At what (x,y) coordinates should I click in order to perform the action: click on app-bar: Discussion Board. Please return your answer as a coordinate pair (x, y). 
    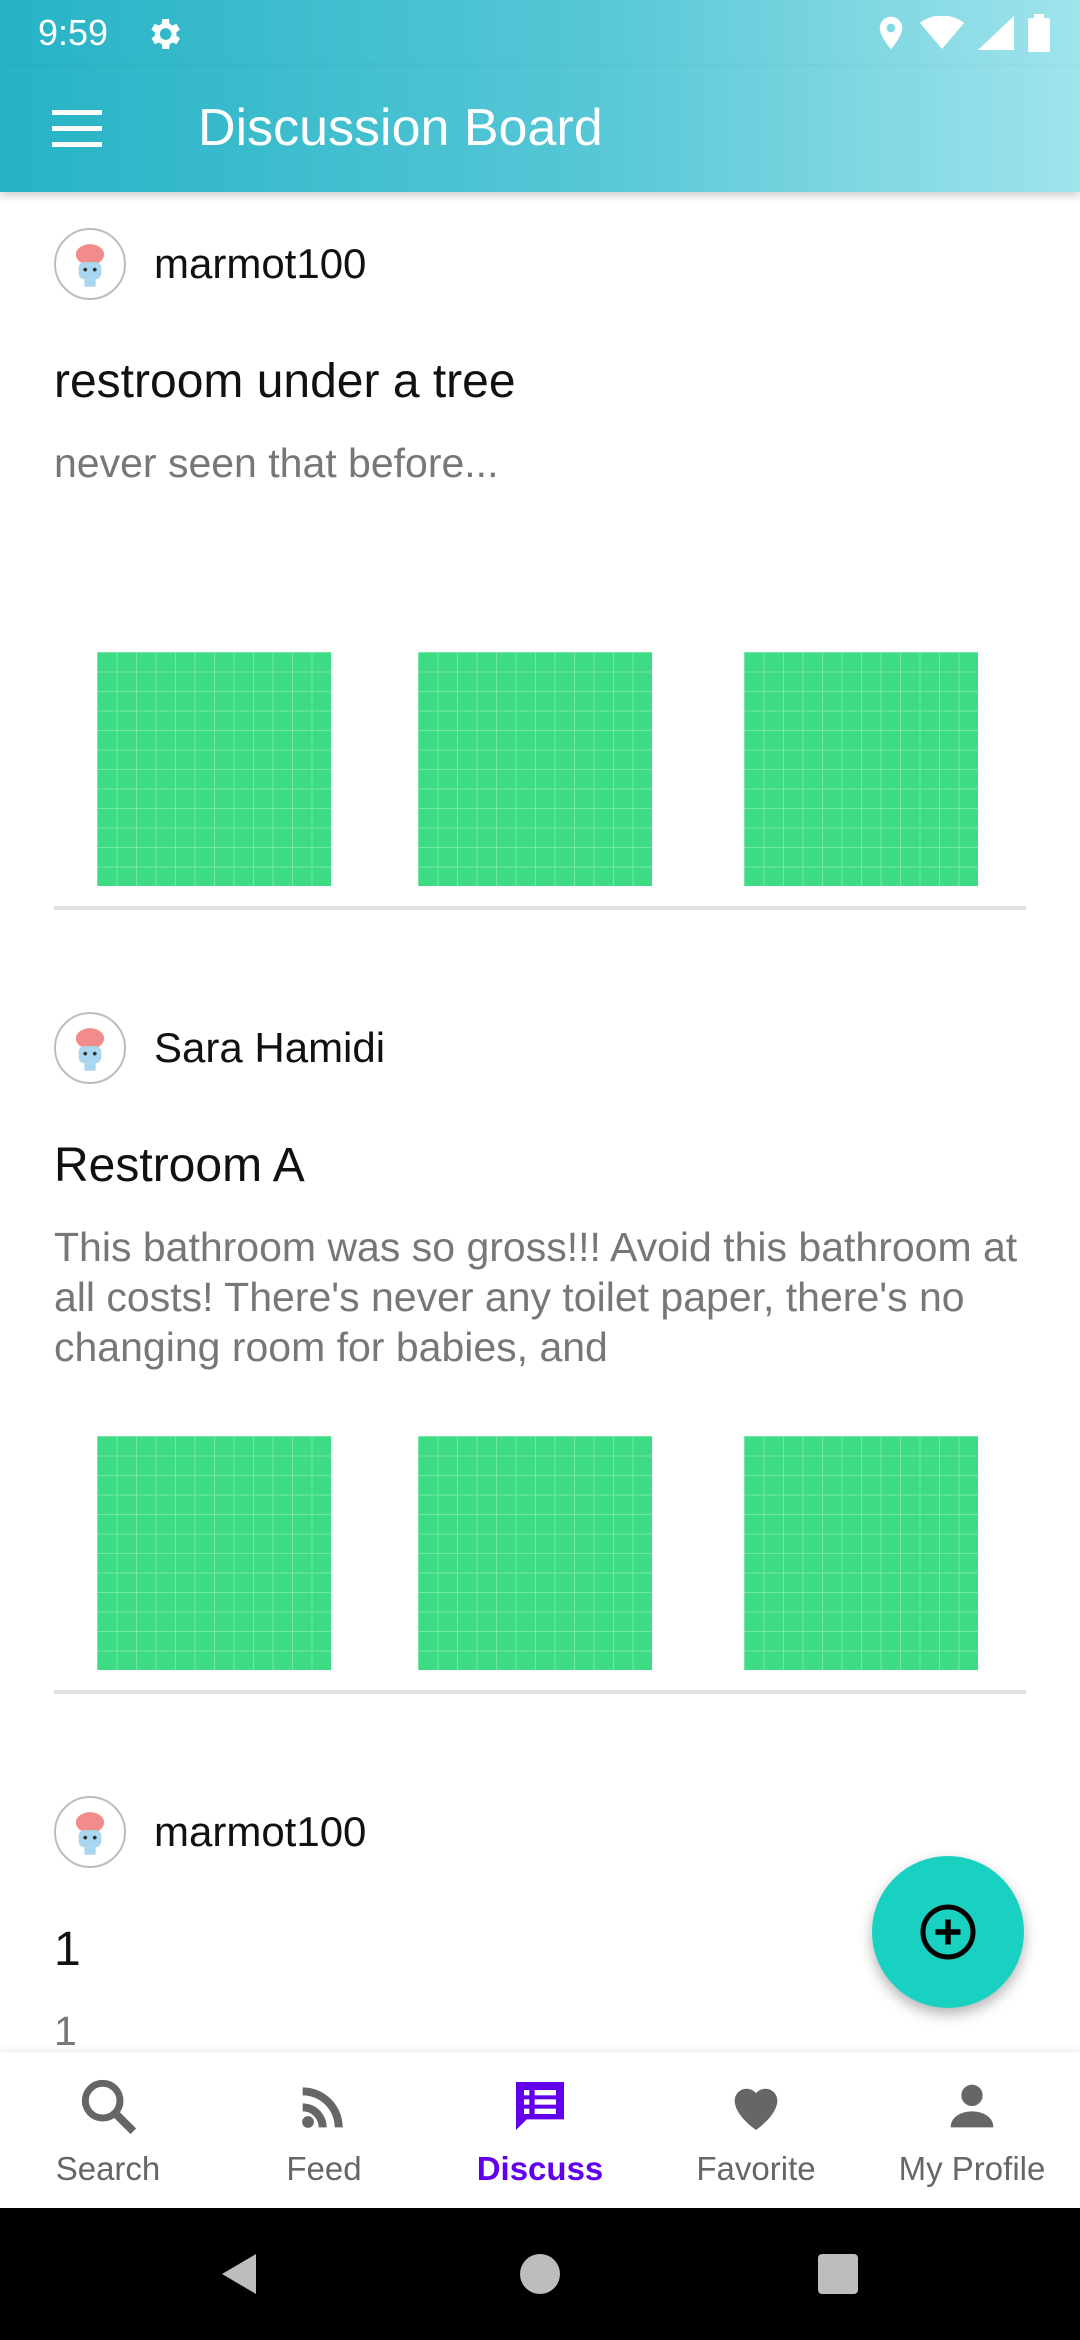
    Looking at the image, I should click on (540, 129).